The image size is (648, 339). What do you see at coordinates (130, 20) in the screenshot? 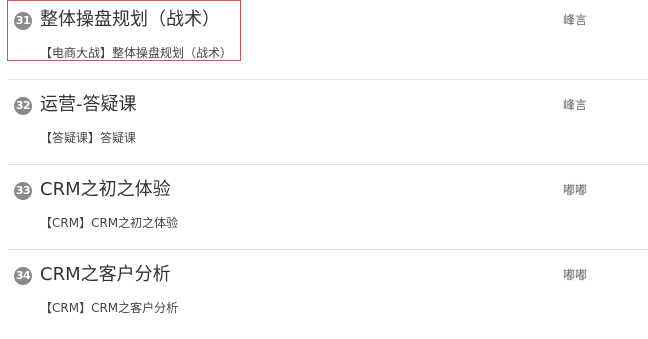
I see `lesson-title-link: 整体操盘规划（战术）` at bounding box center [130, 20].